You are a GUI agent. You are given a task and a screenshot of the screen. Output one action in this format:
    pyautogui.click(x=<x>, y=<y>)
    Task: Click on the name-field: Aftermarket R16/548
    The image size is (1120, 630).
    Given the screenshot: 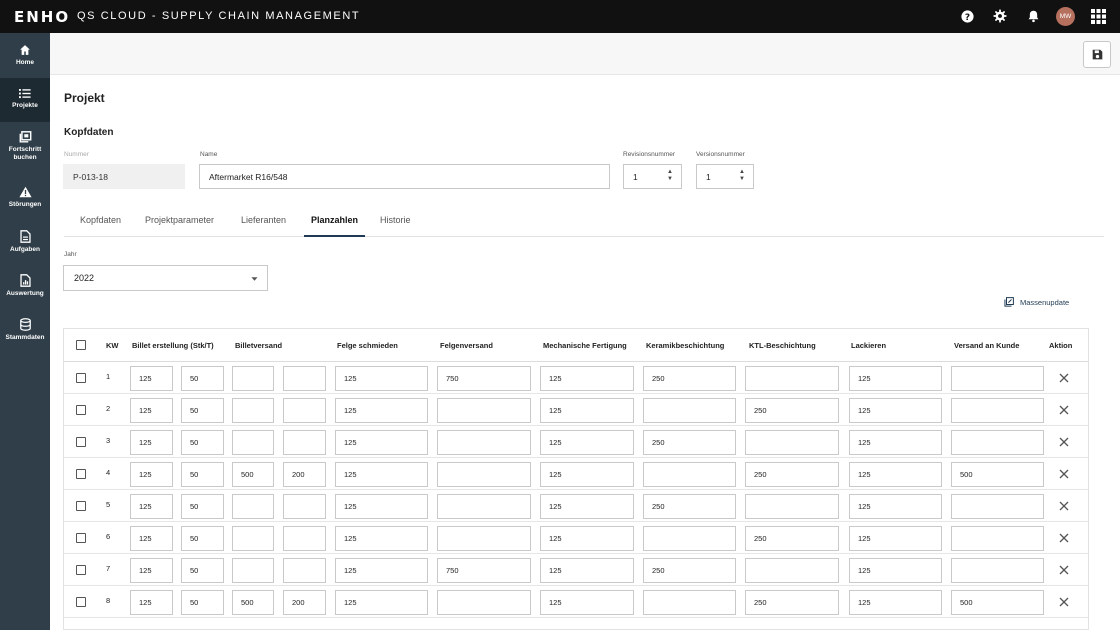 What is the action you would take?
    pyautogui.click(x=404, y=176)
    